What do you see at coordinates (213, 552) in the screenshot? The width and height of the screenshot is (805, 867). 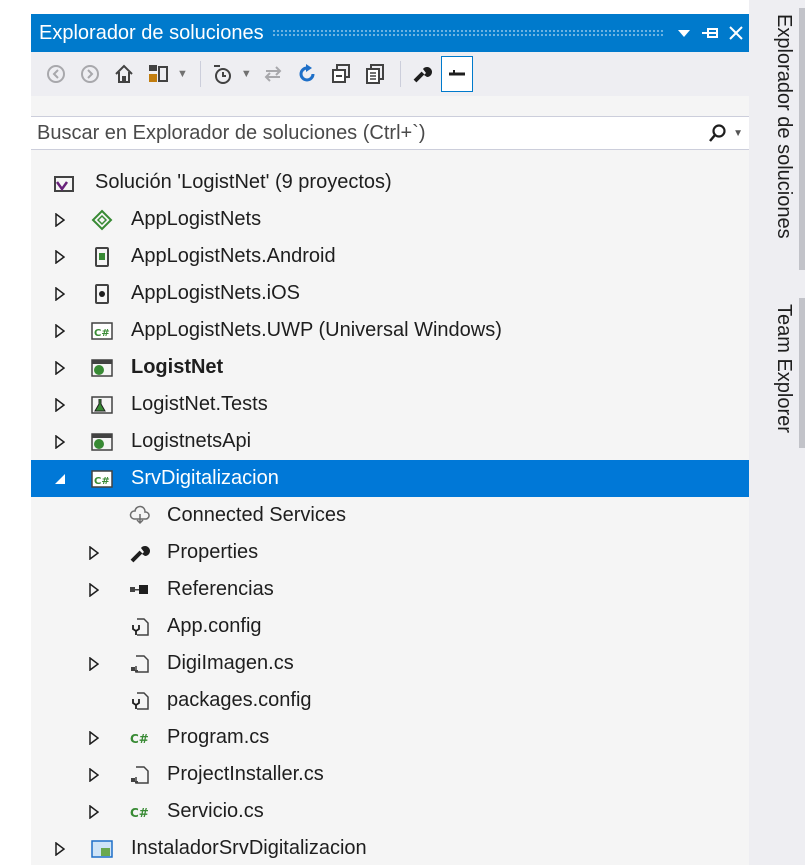 I see `tree-item-label: Properties` at bounding box center [213, 552].